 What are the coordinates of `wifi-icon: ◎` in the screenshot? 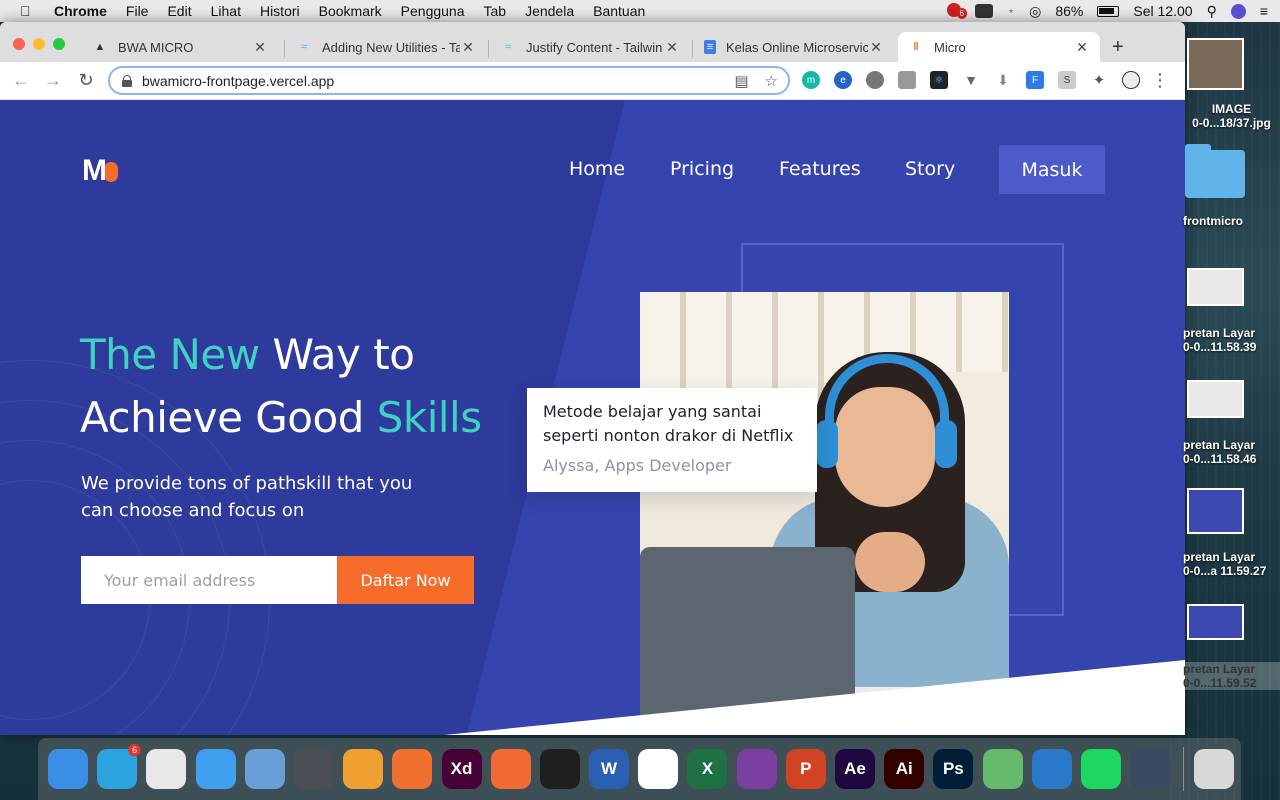 It's located at (1035, 11).